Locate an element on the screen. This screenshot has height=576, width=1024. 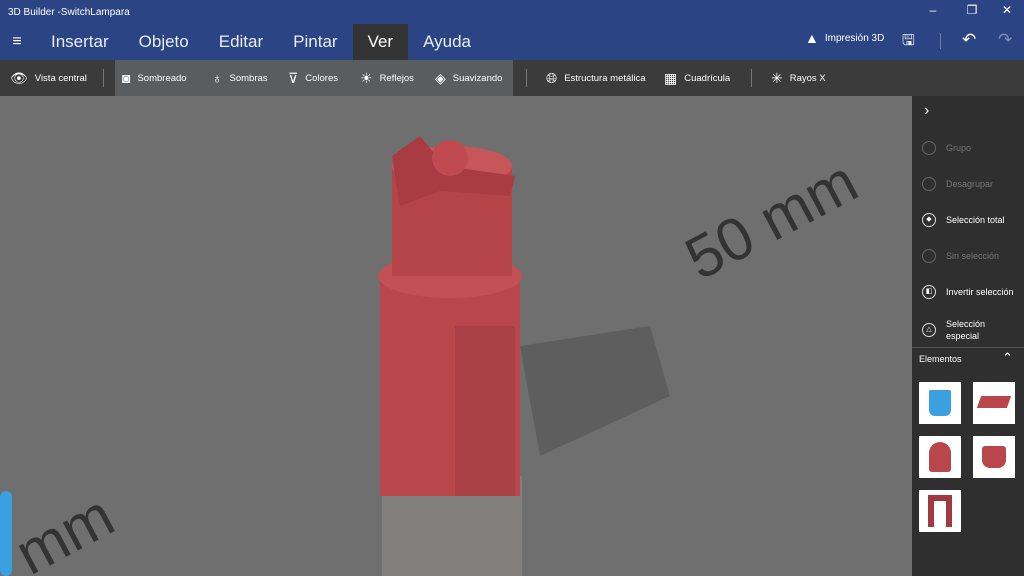
redo-icon: ↷ is located at coordinates (1005, 40).